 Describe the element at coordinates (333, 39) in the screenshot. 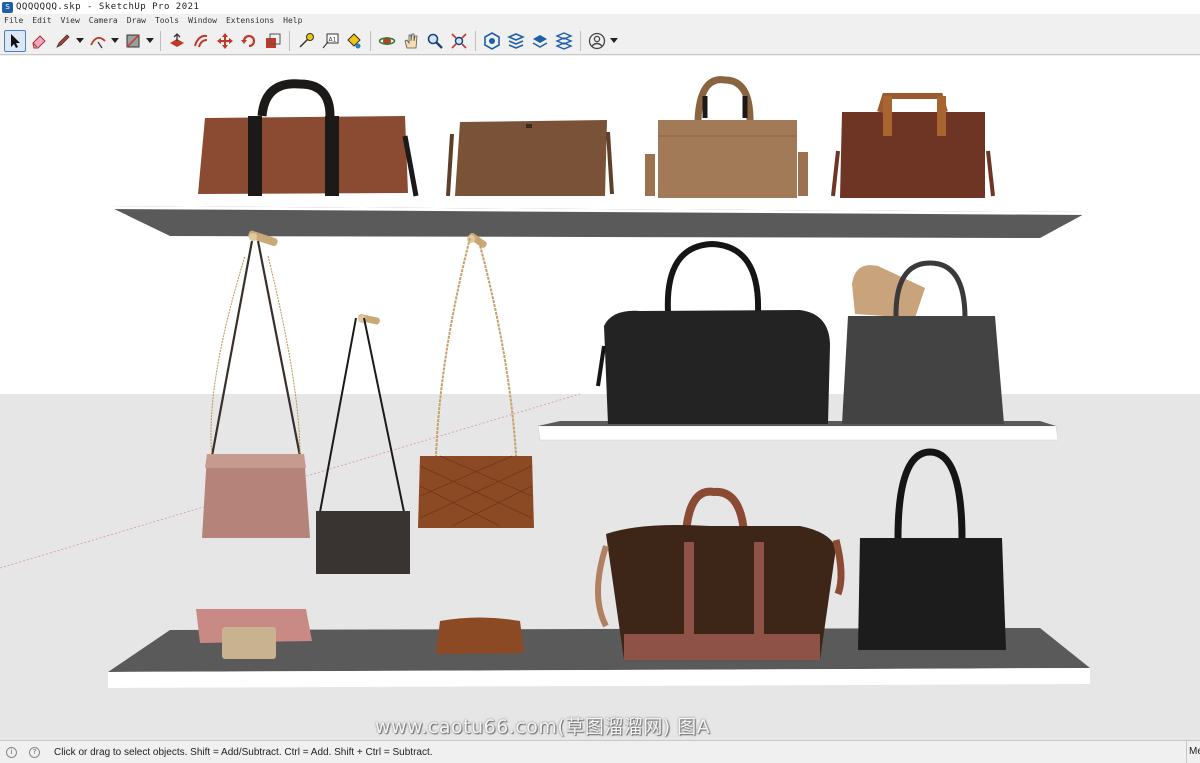

I see `svg-text: A1` at that location.